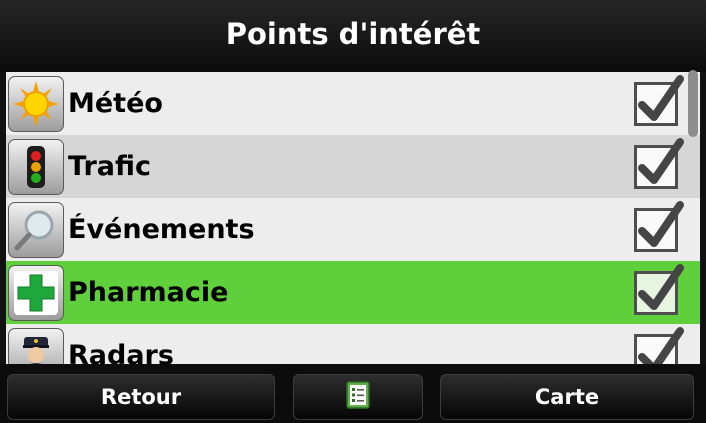 The width and height of the screenshot is (706, 423). Describe the element at coordinates (36, 345) in the screenshot. I see `police-officer-icon` at that location.